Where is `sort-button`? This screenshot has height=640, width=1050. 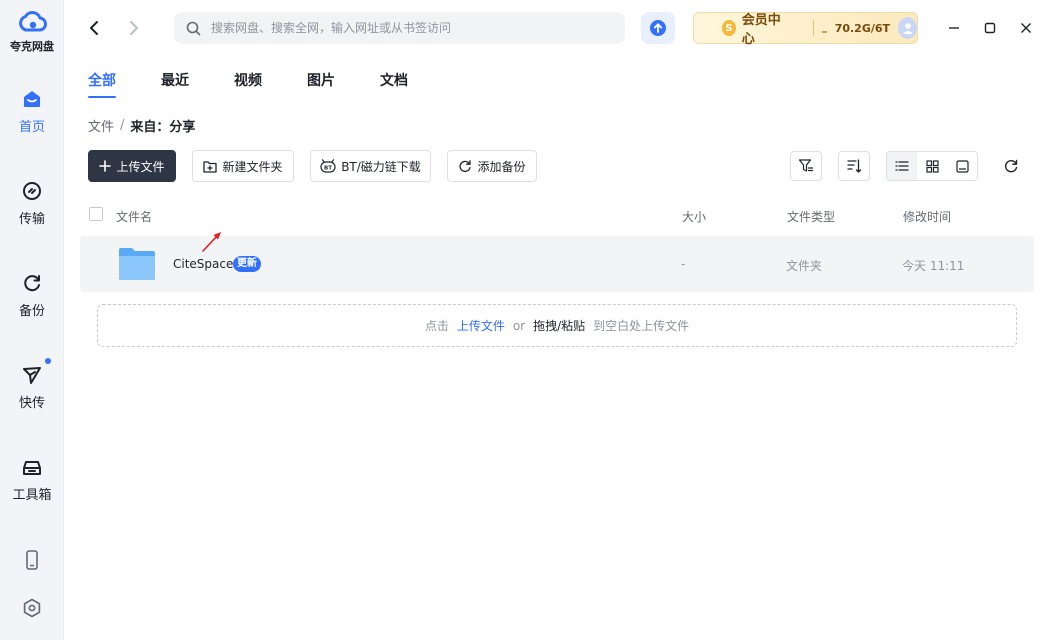
sort-button is located at coordinates (854, 166).